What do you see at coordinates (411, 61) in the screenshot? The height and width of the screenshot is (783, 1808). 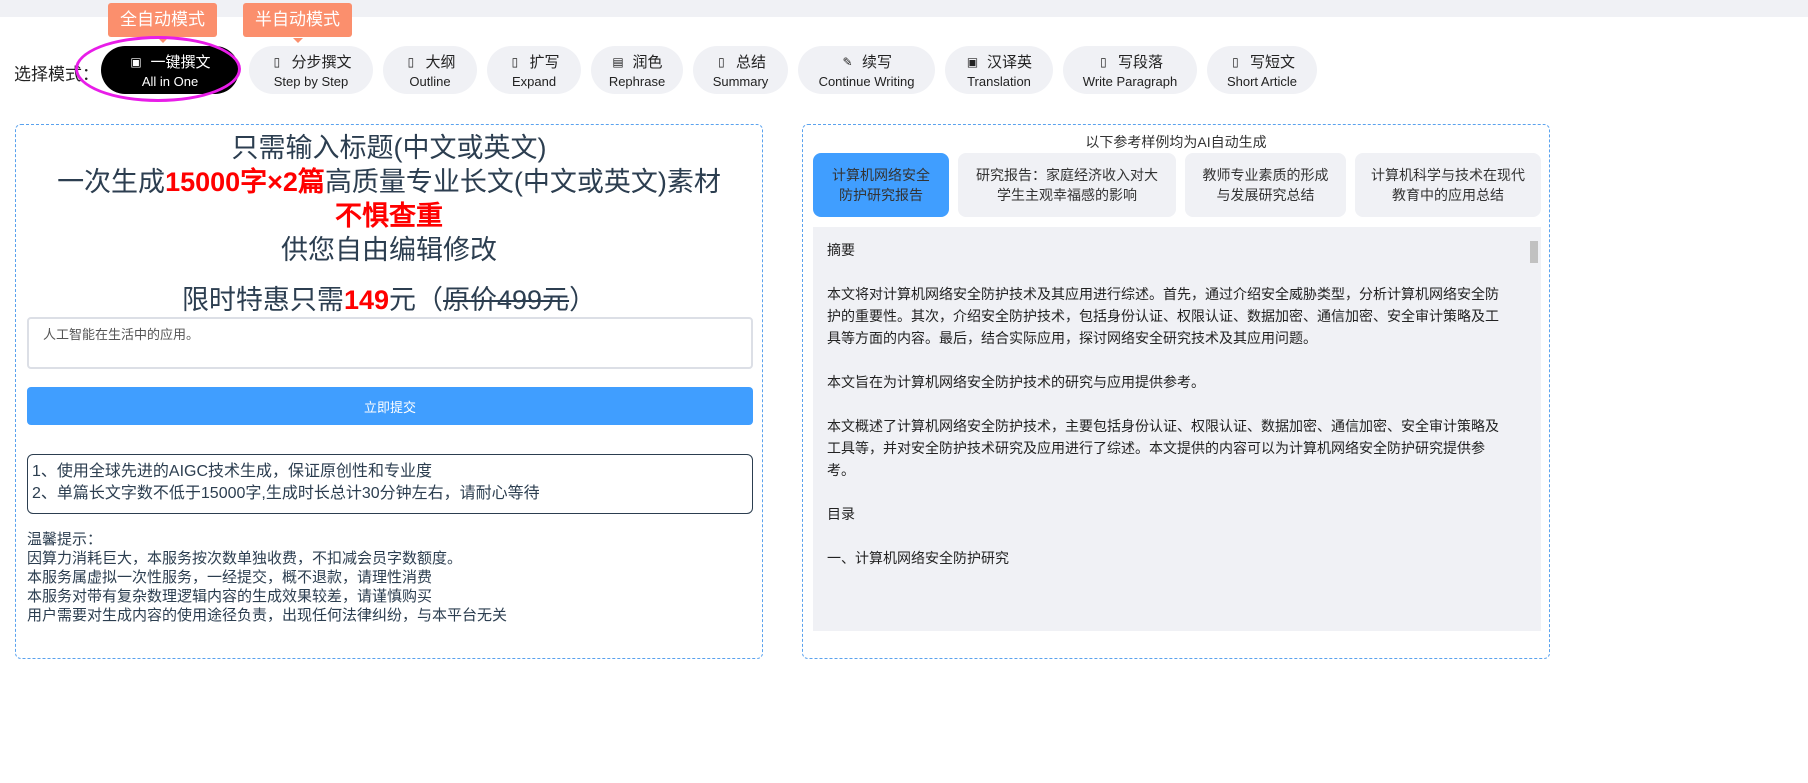 I see `document-plus-icon: ▯` at bounding box center [411, 61].